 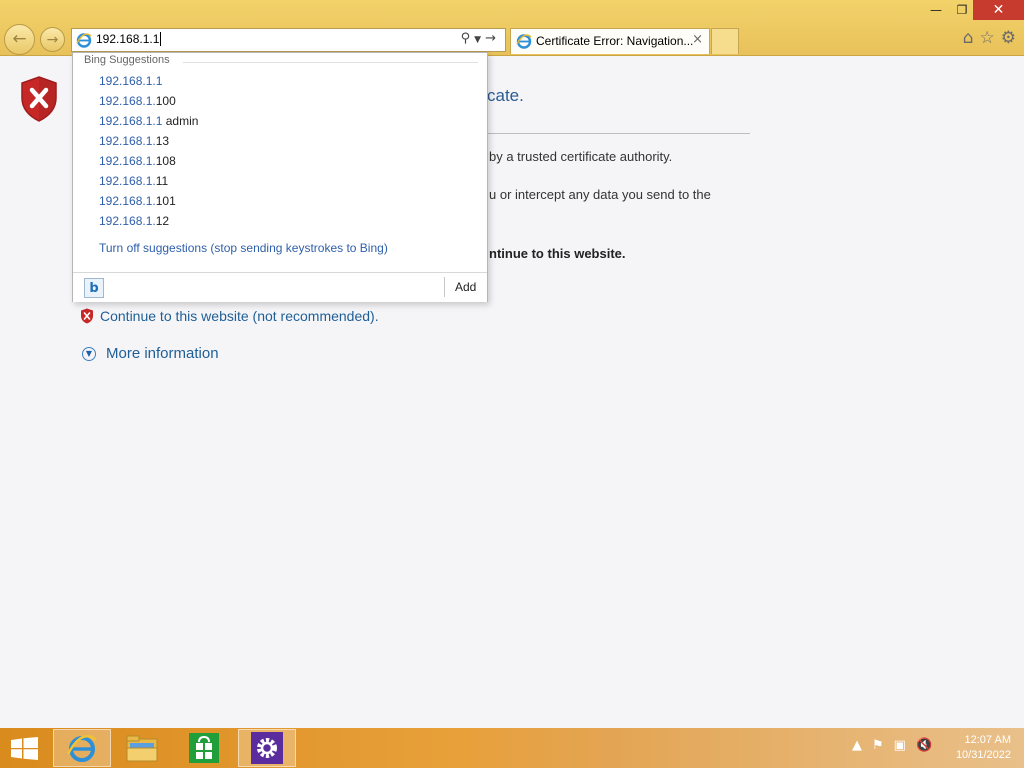 What do you see at coordinates (288, 40) in the screenshot?
I see `address-bar: 192.168.1.1 ⚲▼→` at bounding box center [288, 40].